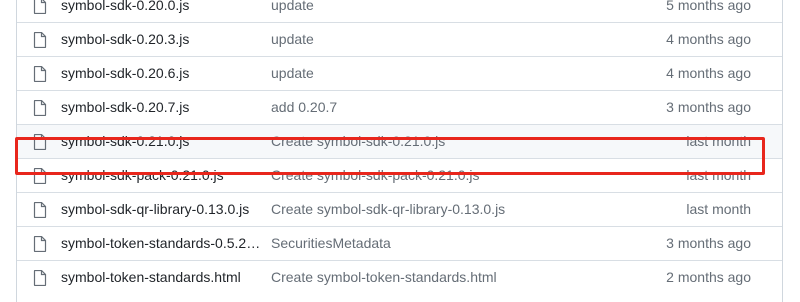  What do you see at coordinates (125, 141) in the screenshot?
I see `file-name-link: symbol-sdk-0.21.0.js` at bounding box center [125, 141].